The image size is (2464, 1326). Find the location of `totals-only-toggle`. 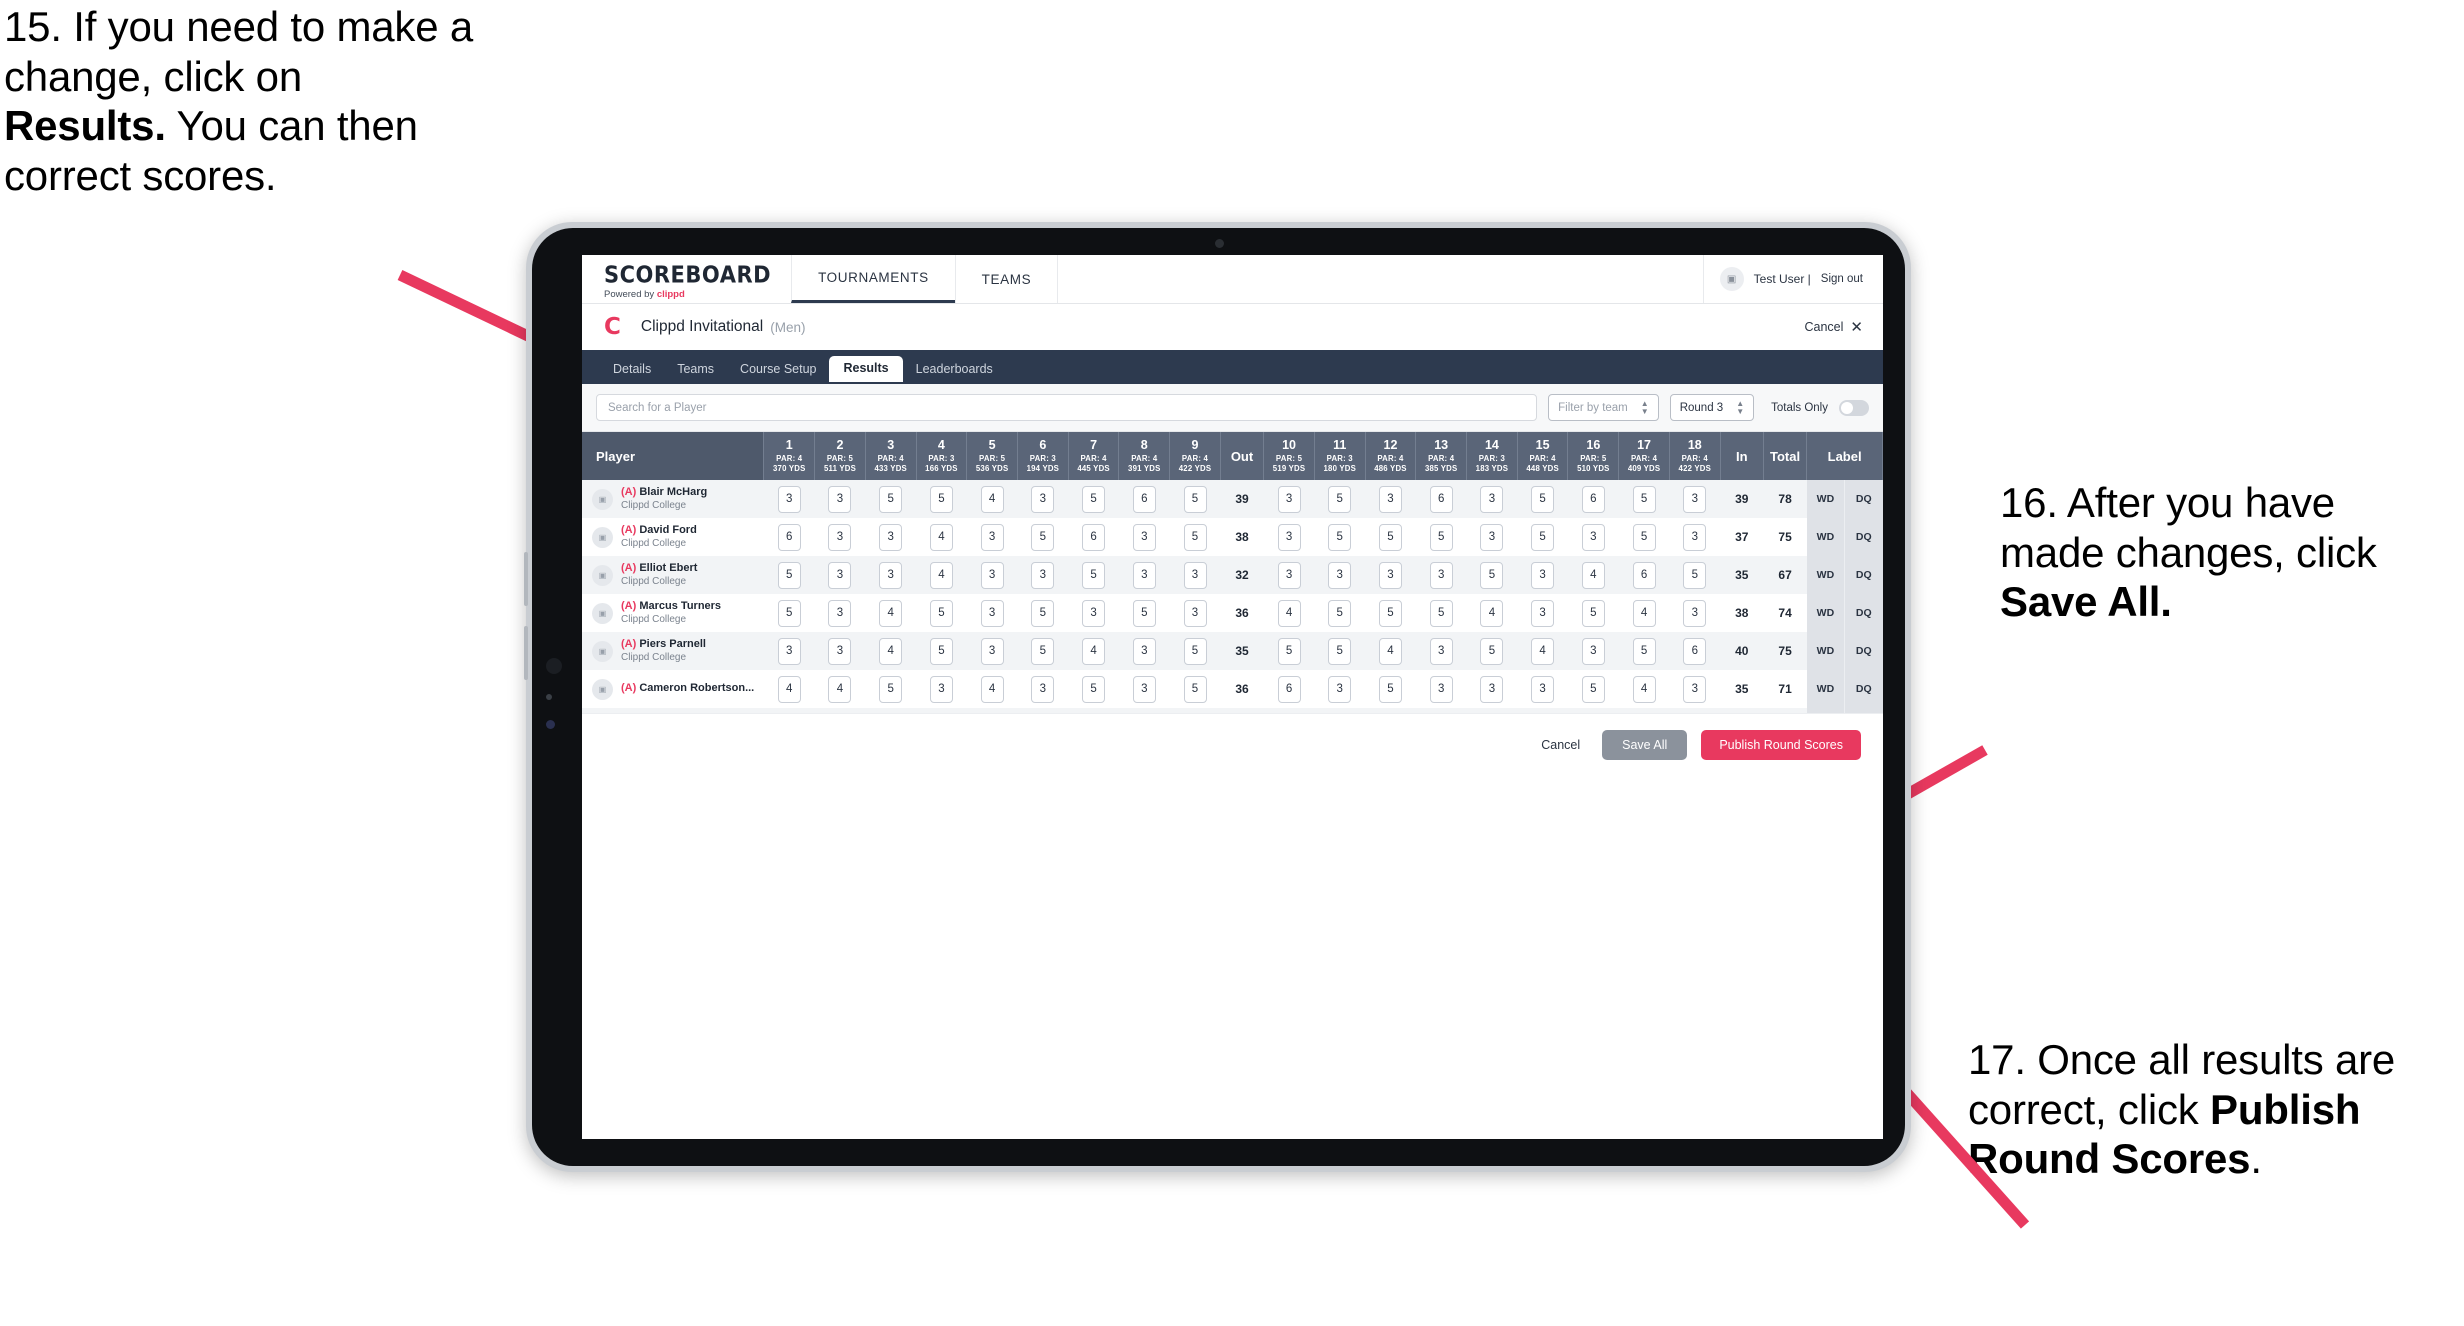

totals-only-toggle is located at coordinates (1854, 407).